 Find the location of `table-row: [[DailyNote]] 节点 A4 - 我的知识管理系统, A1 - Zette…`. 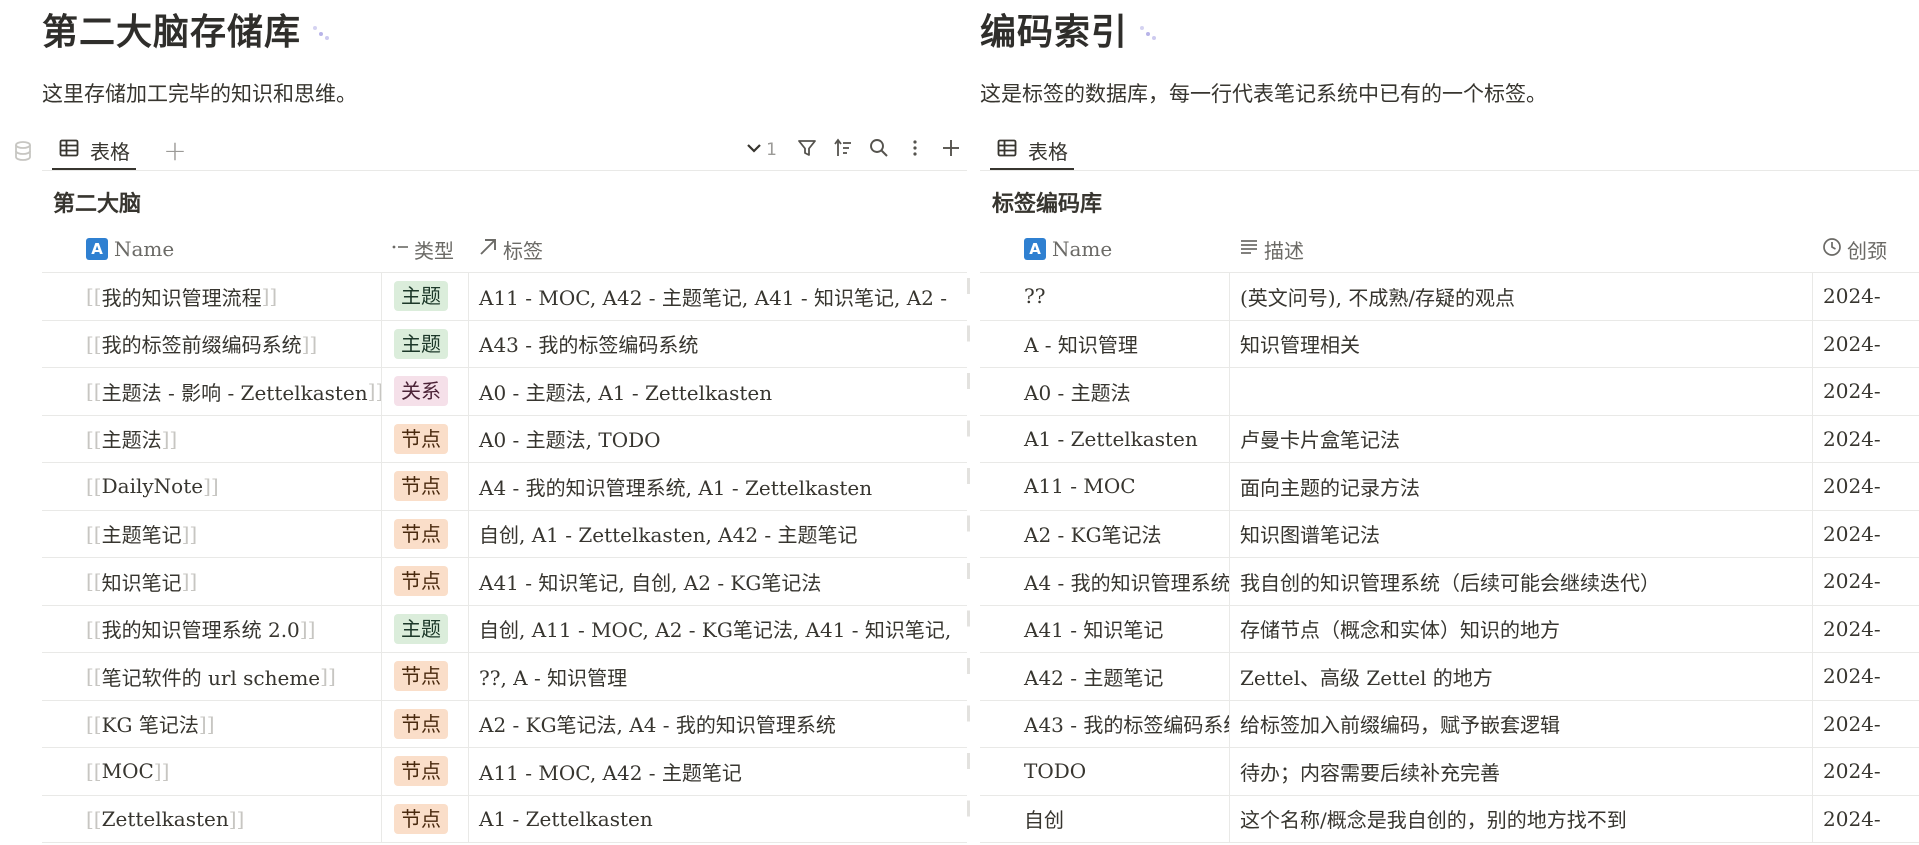

table-row: [[DailyNote]] 节点 A4 - 我的知识管理系统, A1 - Zette… is located at coordinates (504, 487).